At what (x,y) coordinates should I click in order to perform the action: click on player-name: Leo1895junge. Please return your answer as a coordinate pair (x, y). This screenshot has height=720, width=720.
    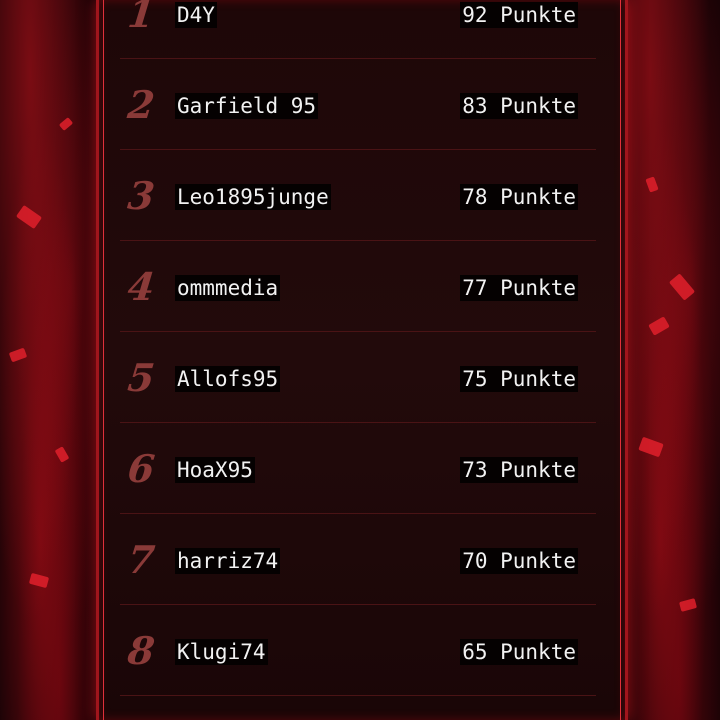
    Looking at the image, I should click on (253, 197).